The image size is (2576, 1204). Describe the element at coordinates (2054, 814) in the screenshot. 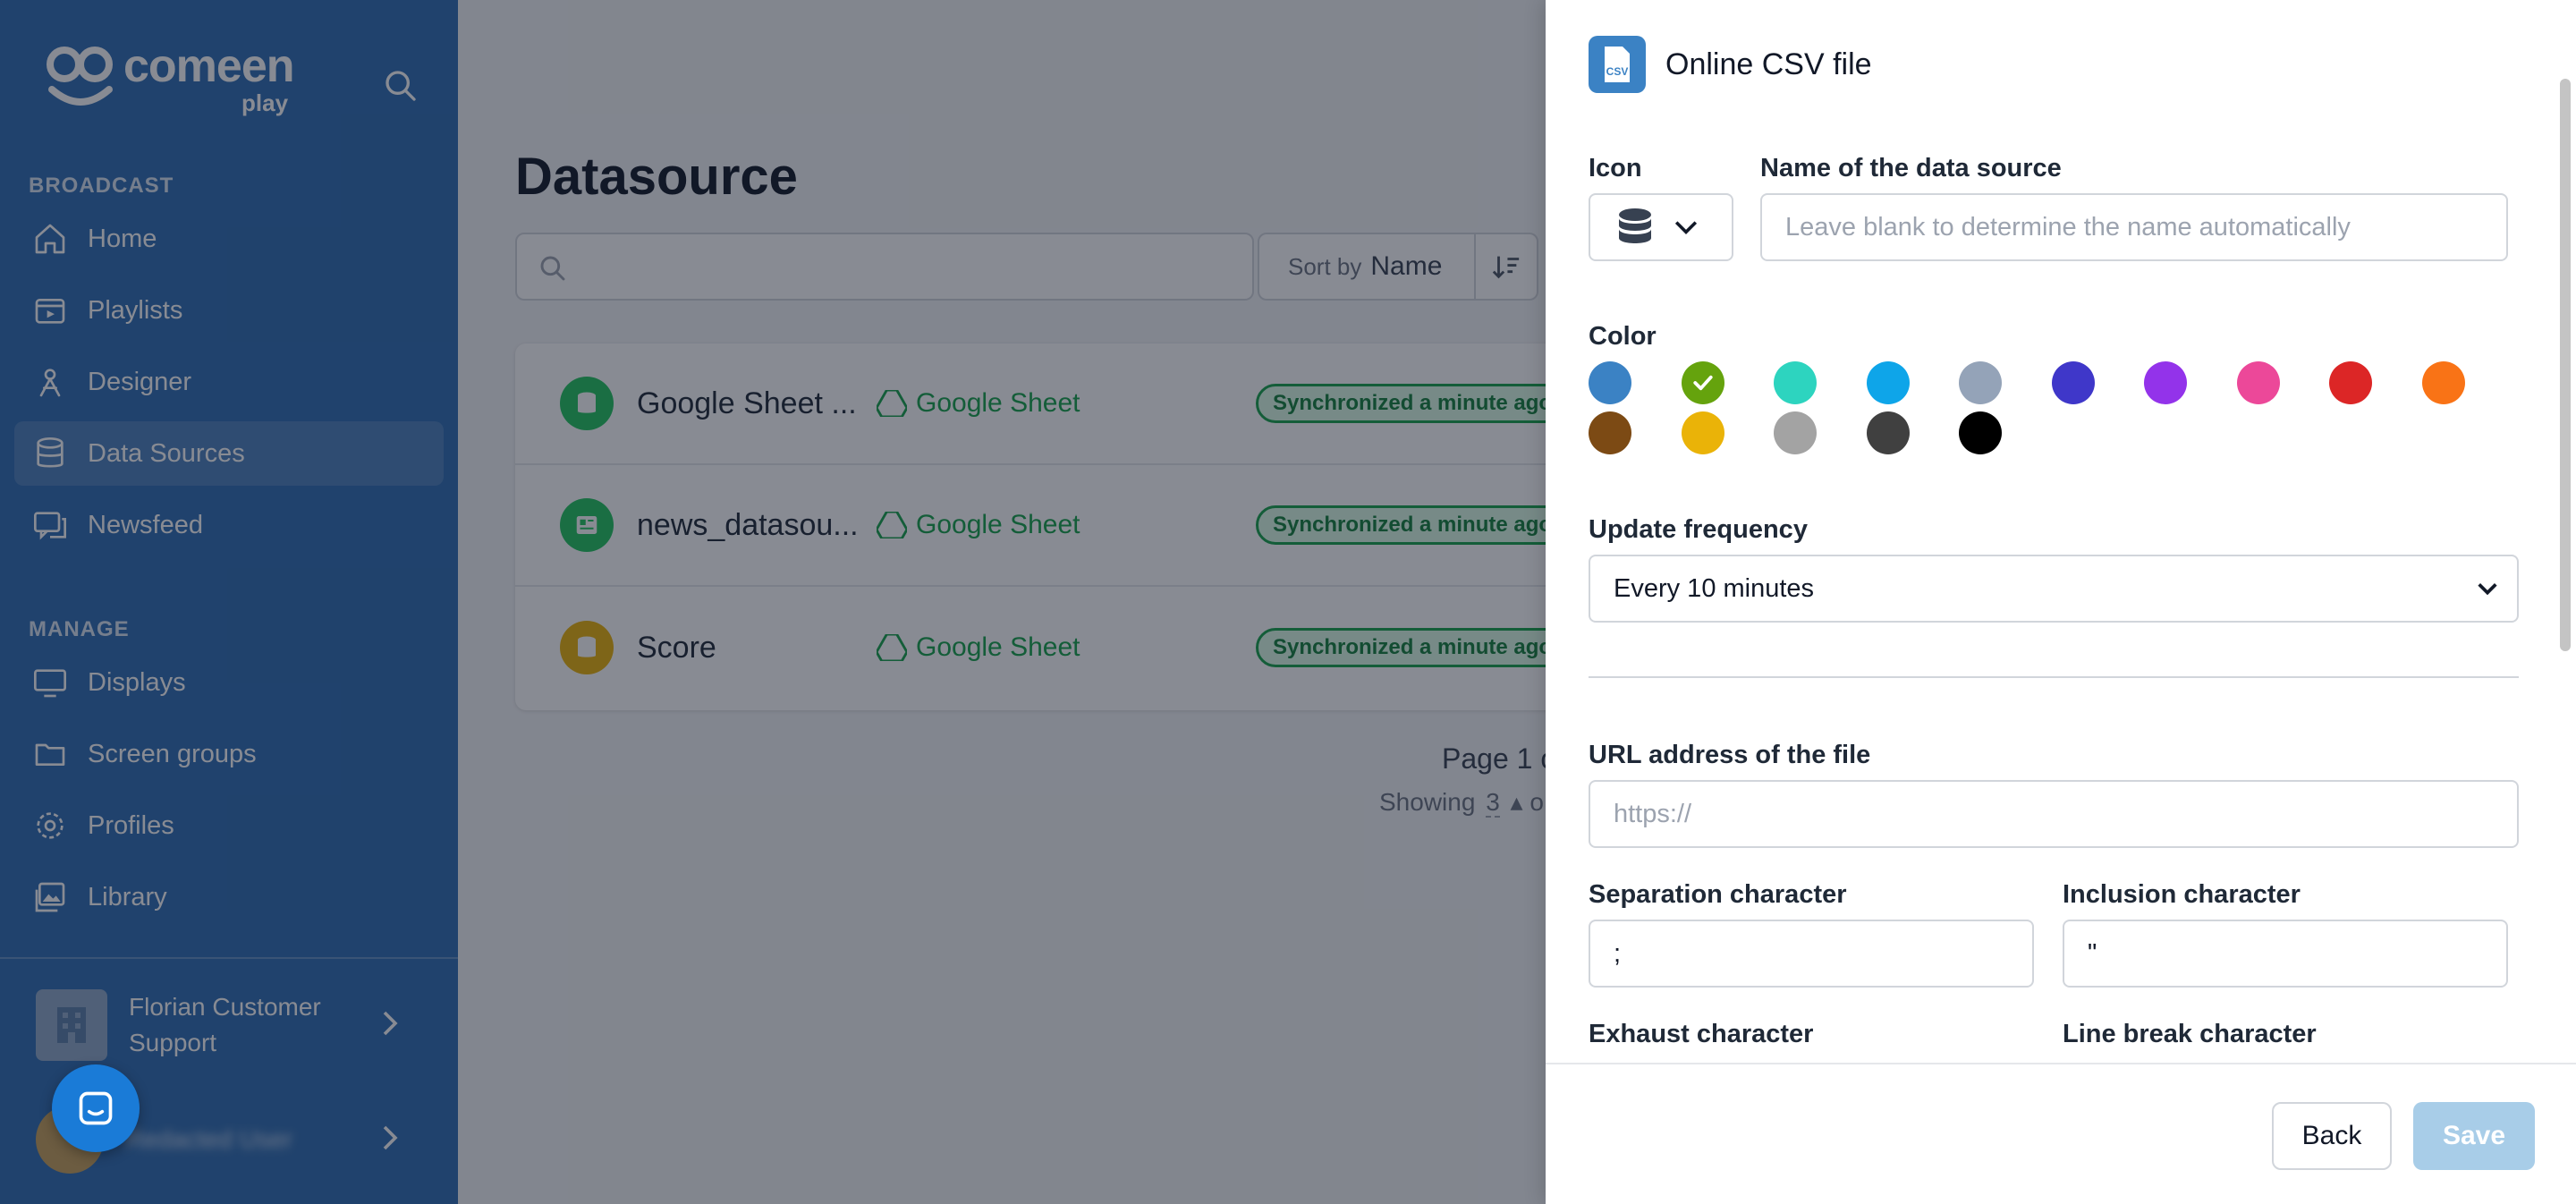

I see `url-input: https://` at that location.